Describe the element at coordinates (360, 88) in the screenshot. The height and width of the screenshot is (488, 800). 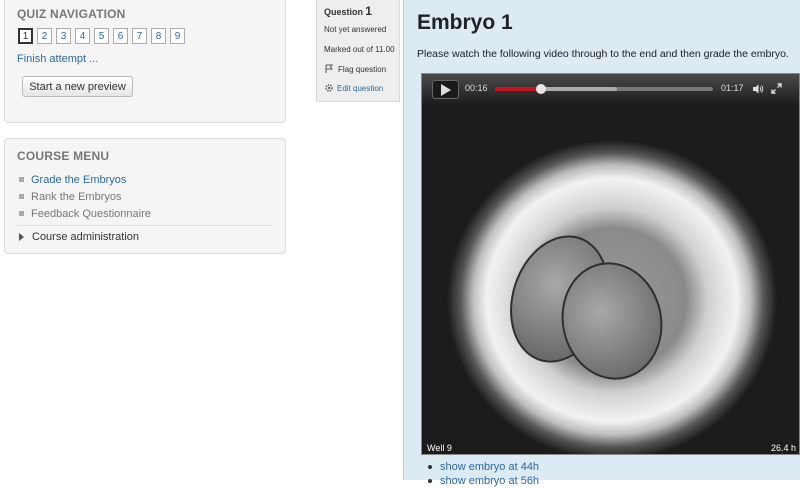
I see `edit-question-label: Edit question` at that location.